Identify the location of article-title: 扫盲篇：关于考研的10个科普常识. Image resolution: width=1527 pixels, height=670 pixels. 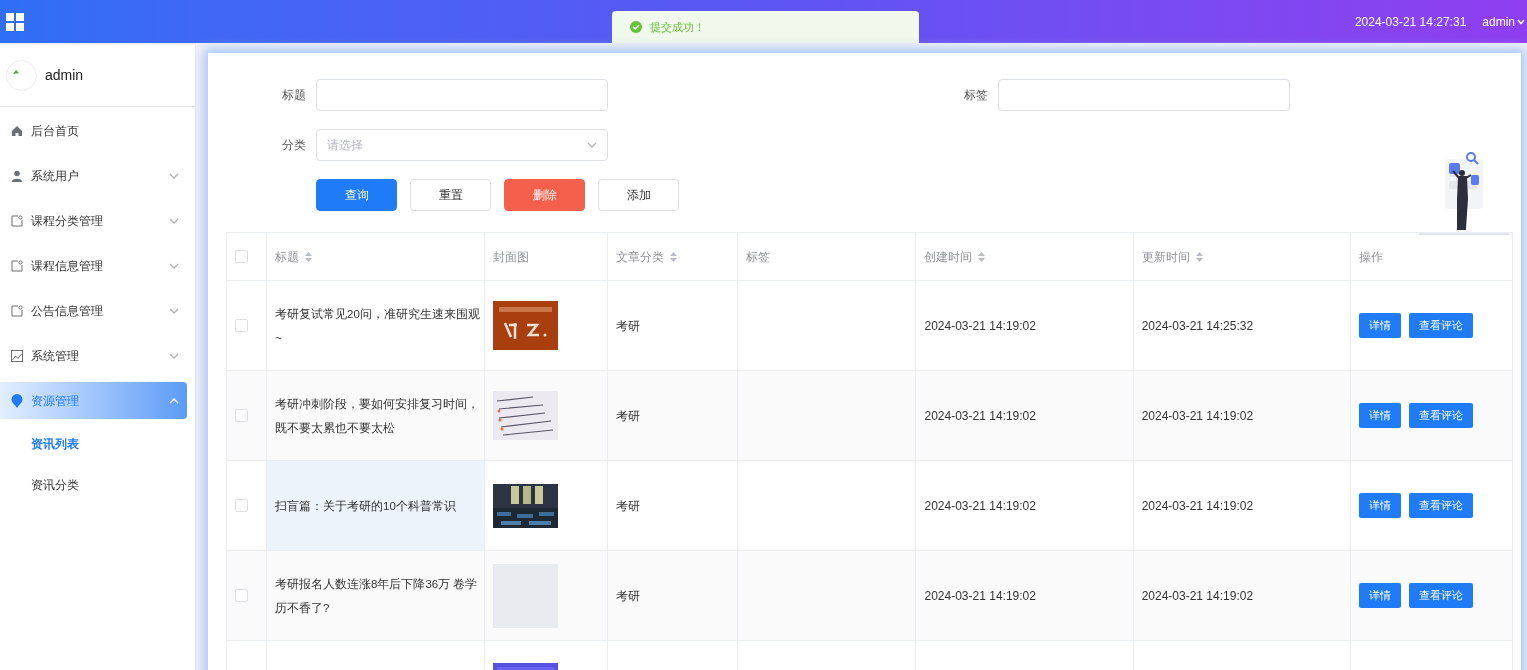
(366, 506).